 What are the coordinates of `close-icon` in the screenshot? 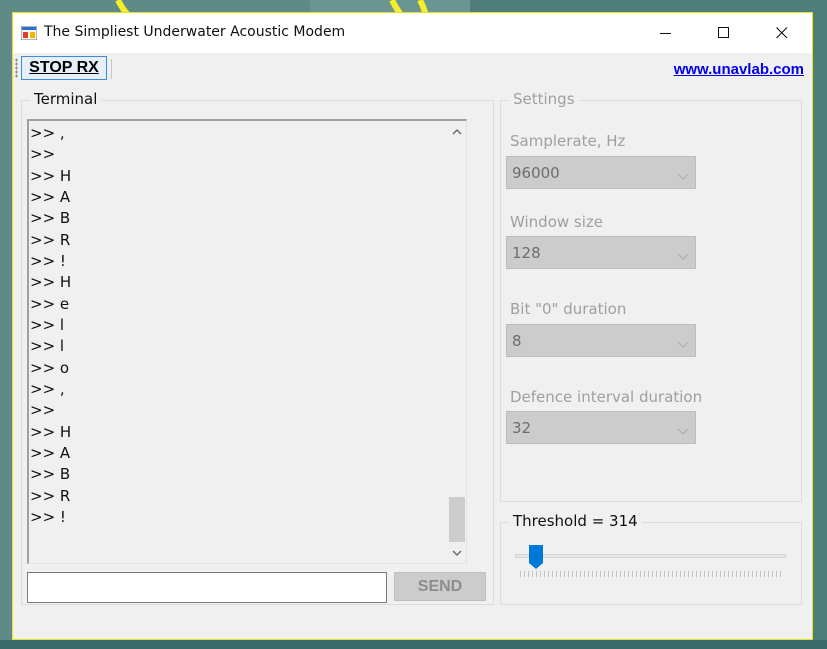 It's located at (782, 33).